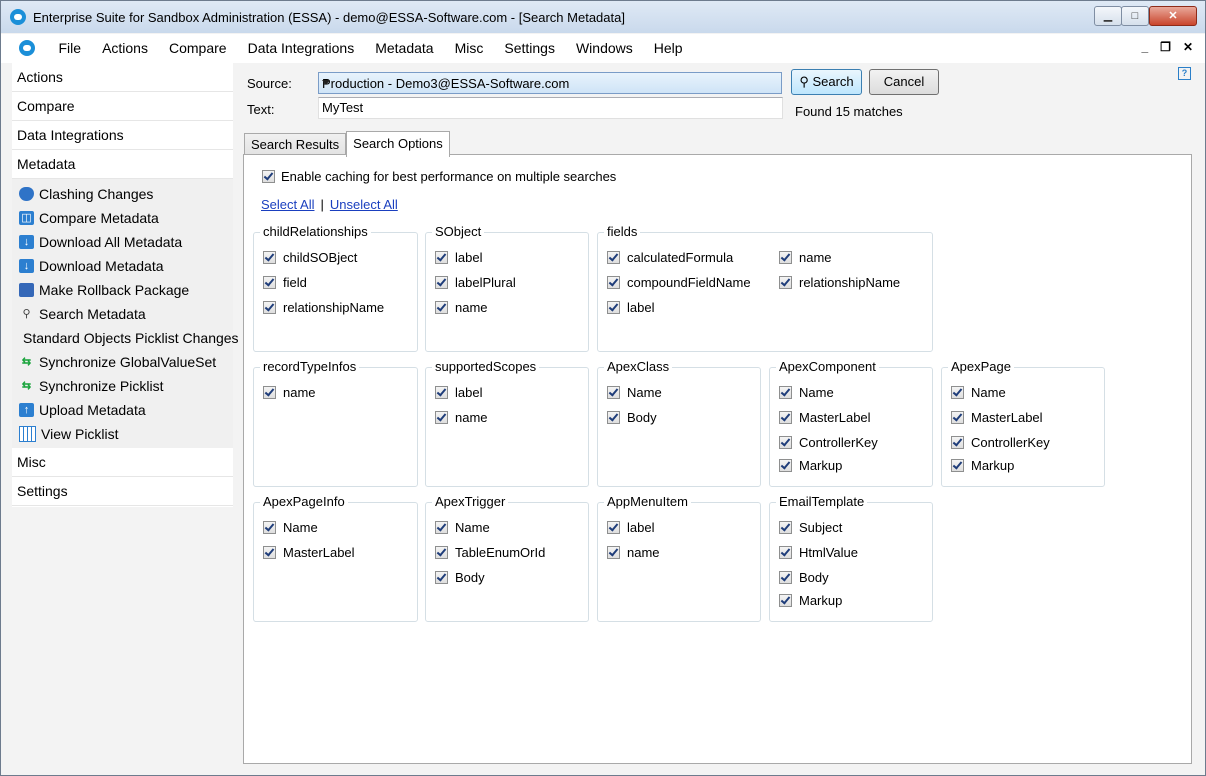 The height and width of the screenshot is (776, 1206). I want to click on option-childsobject: childSOBject, so click(310, 257).